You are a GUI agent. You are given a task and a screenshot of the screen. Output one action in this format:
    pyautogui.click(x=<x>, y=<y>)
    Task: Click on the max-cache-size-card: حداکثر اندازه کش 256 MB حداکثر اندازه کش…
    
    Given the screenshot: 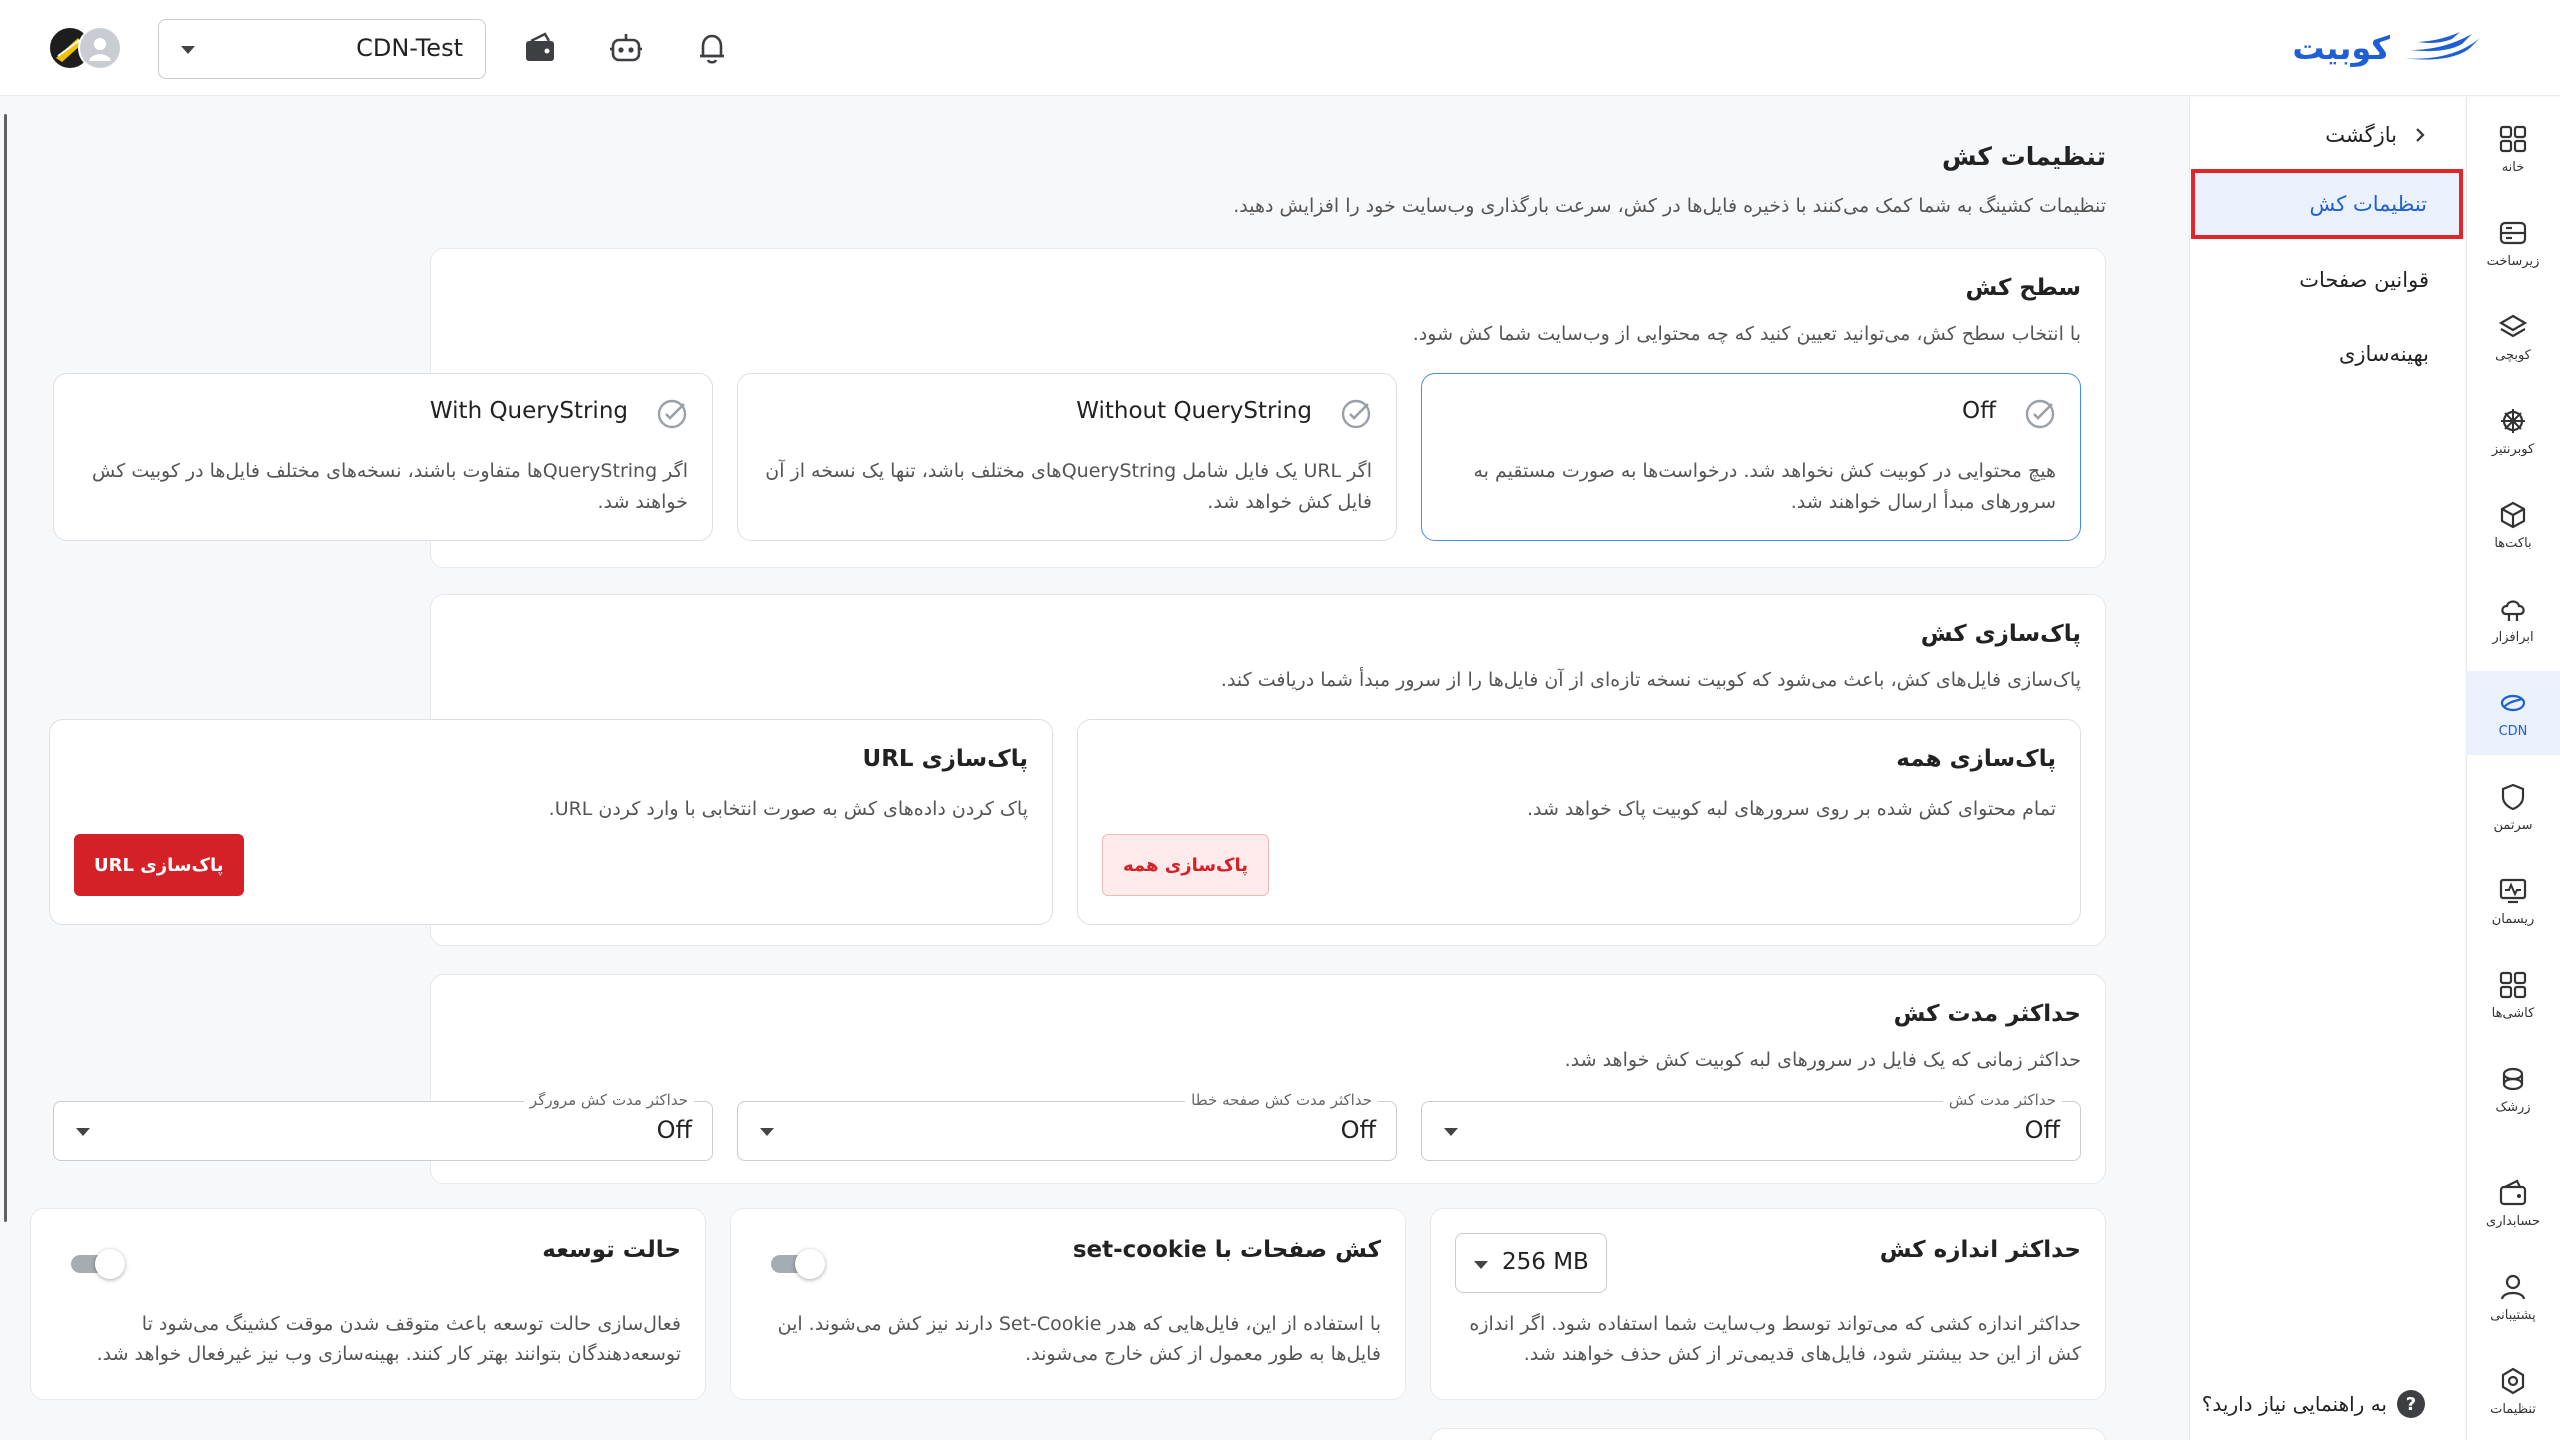 What is the action you would take?
    pyautogui.click(x=1768, y=1304)
    